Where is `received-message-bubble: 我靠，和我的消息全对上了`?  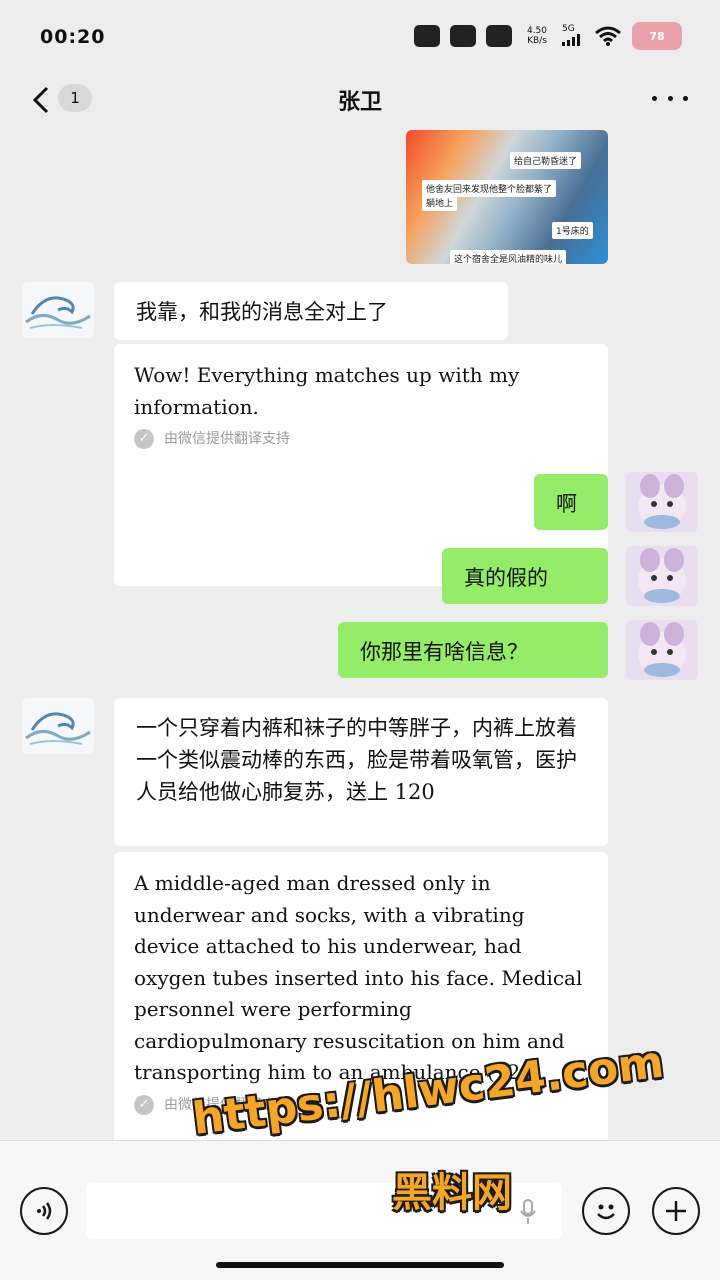 received-message-bubble: 我靠，和我的消息全对上了 is located at coordinates (311, 311).